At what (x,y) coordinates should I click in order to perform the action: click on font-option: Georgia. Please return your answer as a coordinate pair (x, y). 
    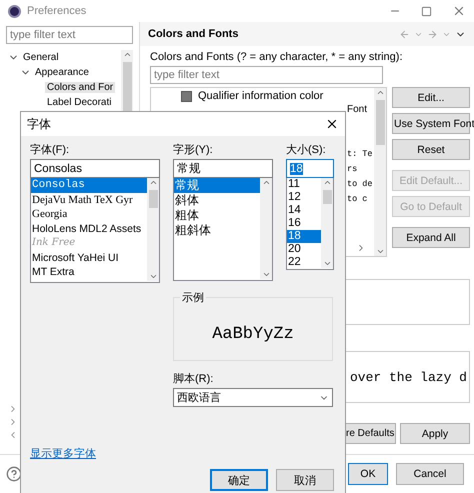
    Looking at the image, I should click on (89, 214).